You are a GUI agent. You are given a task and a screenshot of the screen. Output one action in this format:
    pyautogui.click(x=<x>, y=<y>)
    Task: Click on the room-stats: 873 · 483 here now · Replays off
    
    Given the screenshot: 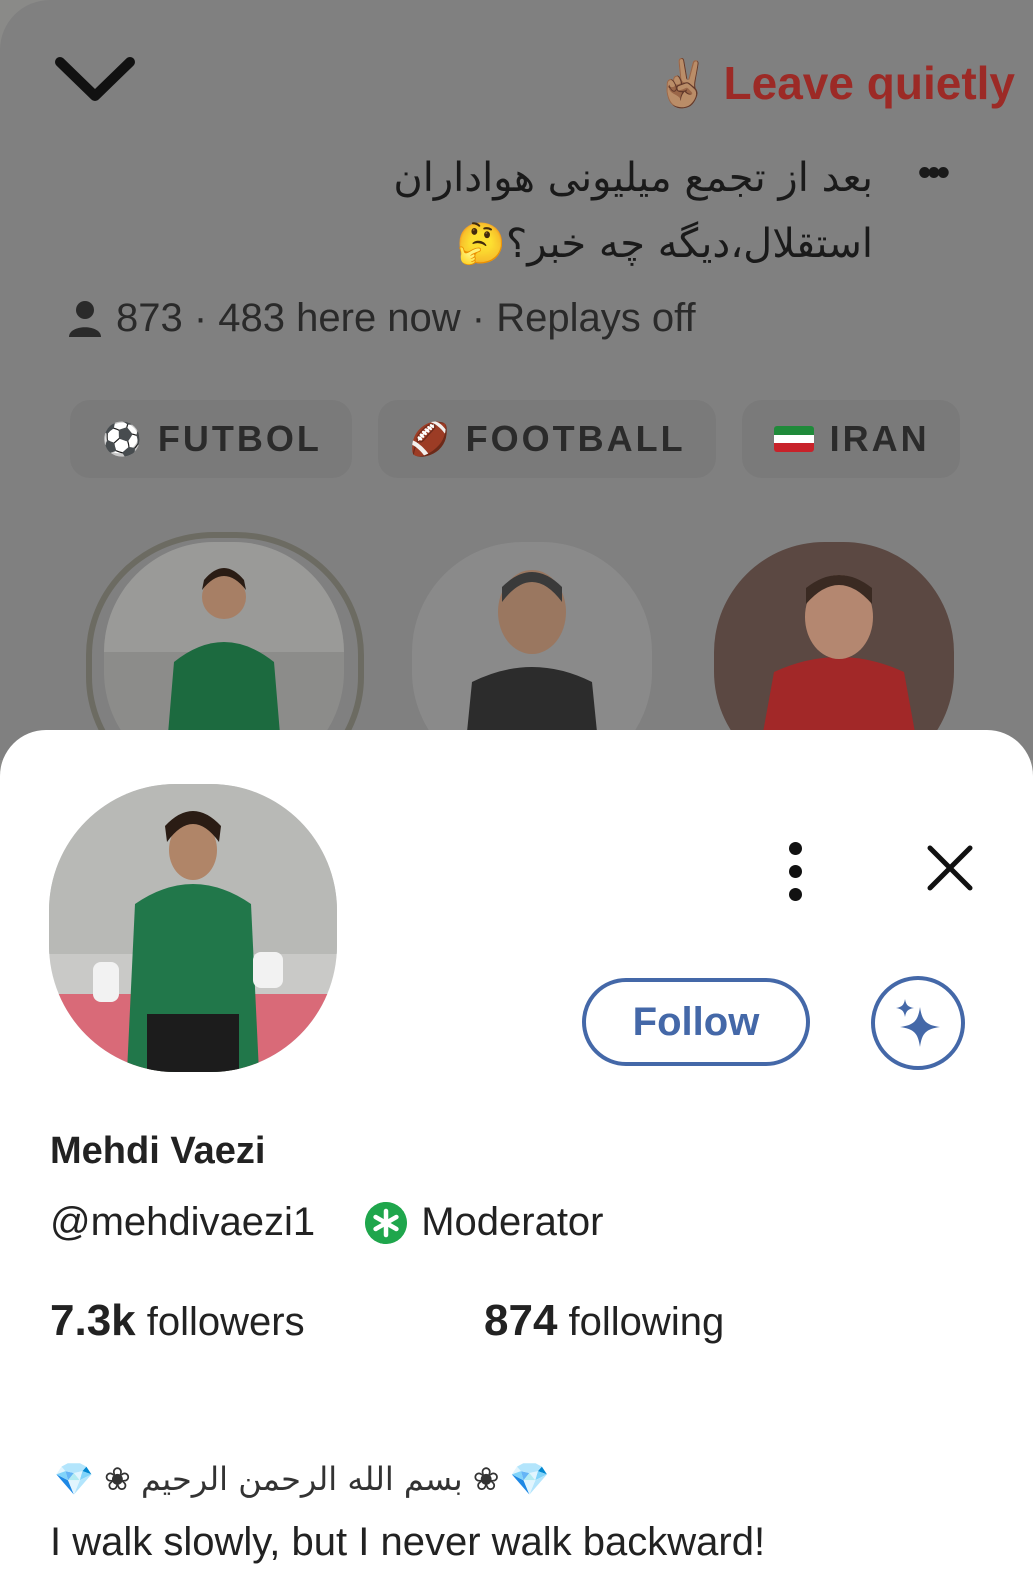 What is the action you would take?
    pyautogui.click(x=382, y=318)
    